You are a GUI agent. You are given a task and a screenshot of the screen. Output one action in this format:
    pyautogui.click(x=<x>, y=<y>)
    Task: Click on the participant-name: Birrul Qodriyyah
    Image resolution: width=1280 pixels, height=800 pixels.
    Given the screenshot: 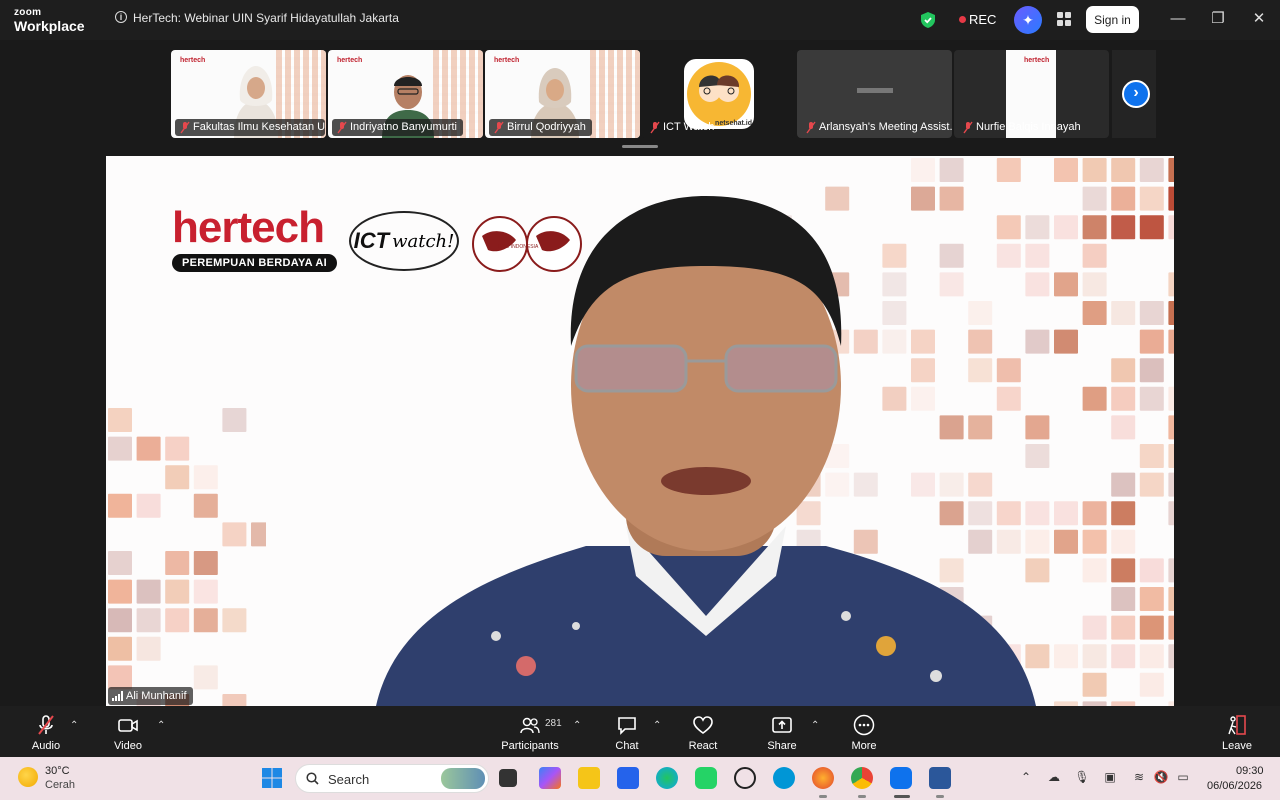 What is the action you would take?
    pyautogui.click(x=546, y=127)
    